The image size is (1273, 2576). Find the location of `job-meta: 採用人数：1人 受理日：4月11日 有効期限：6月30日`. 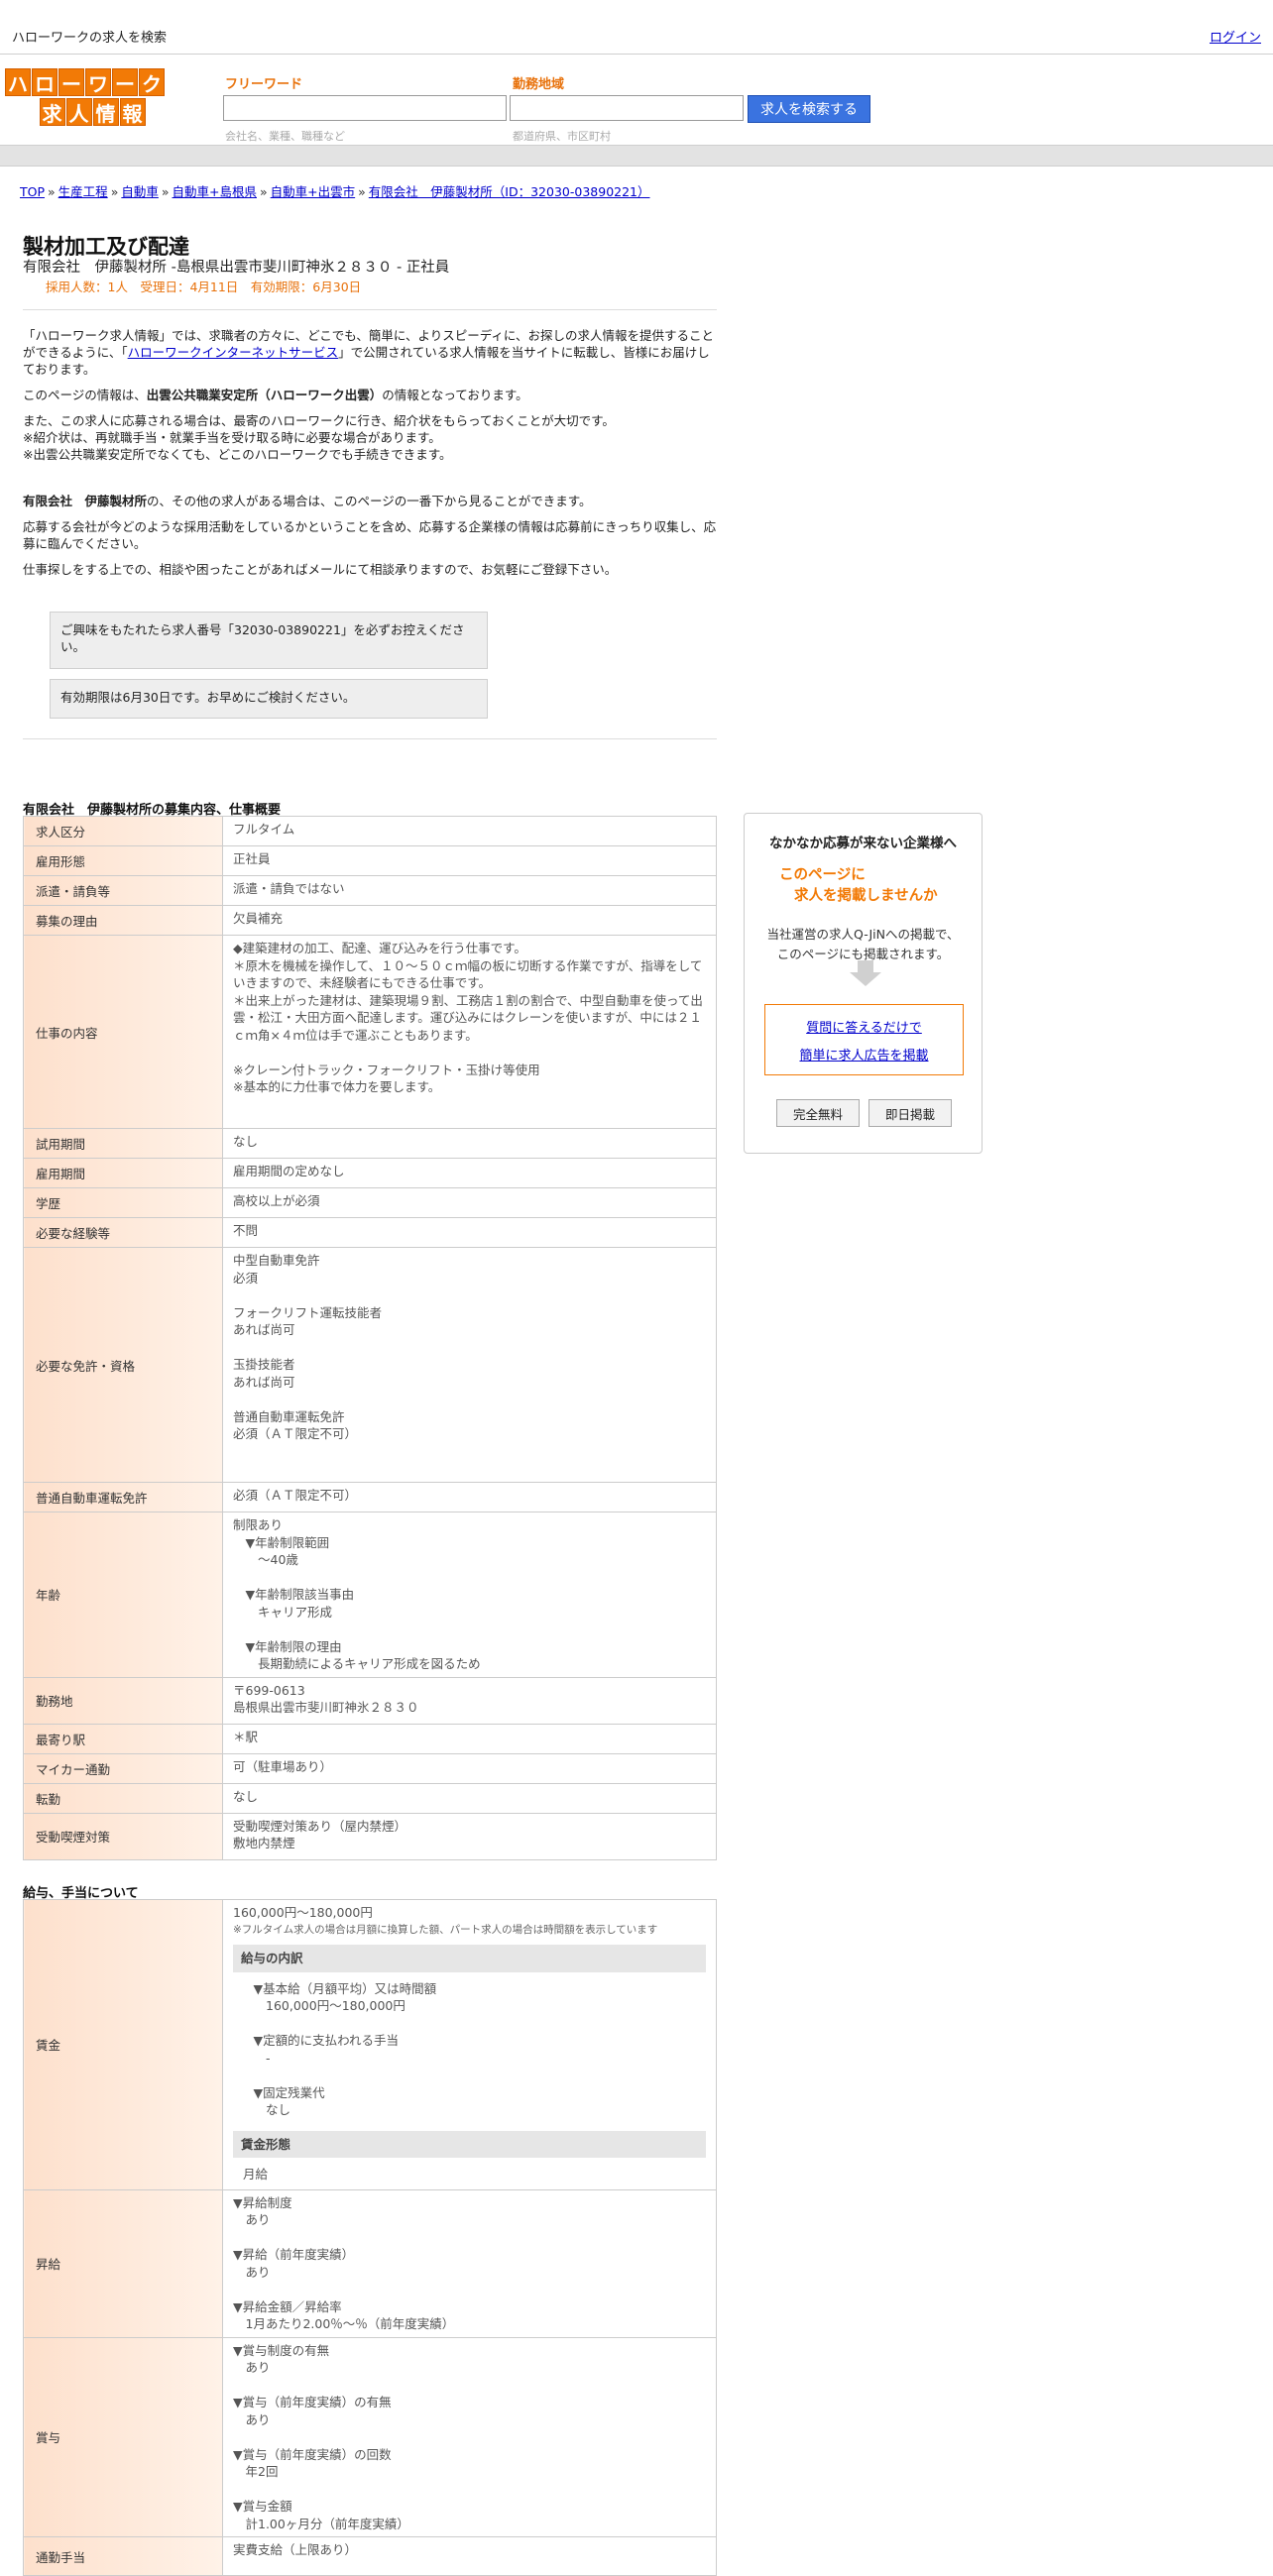

job-meta: 採用人数：1人 受理日：4月11日 有効期限：6月30日 is located at coordinates (204, 287).